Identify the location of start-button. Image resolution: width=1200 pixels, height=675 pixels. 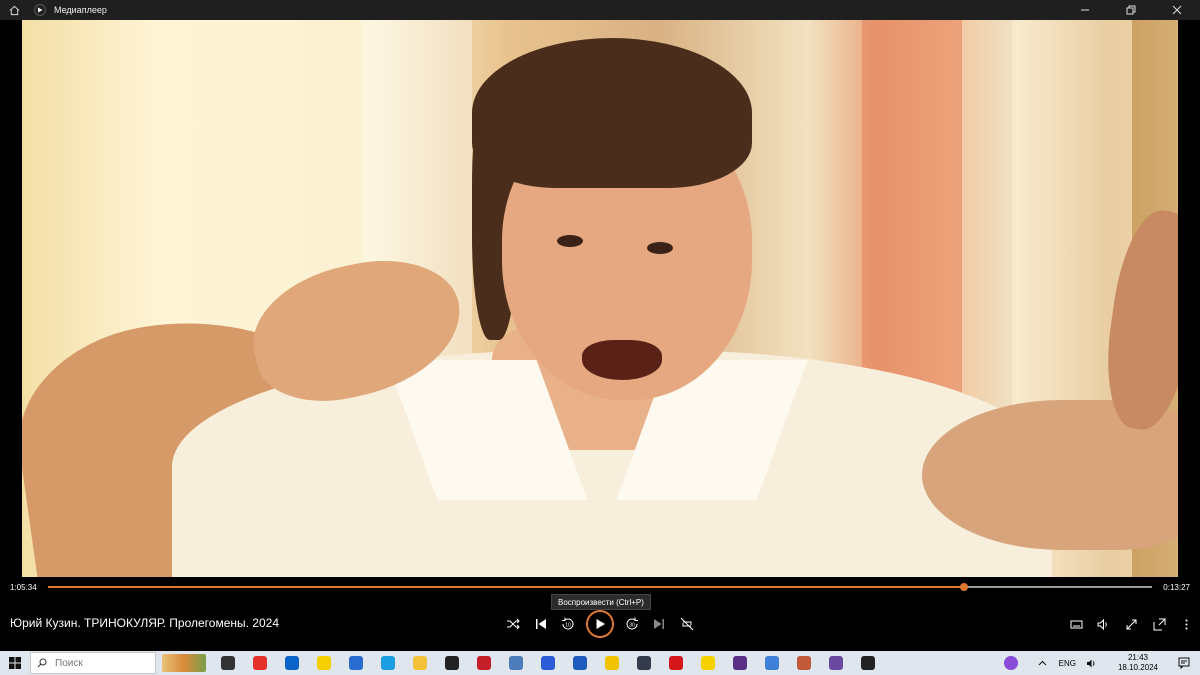
(15, 663).